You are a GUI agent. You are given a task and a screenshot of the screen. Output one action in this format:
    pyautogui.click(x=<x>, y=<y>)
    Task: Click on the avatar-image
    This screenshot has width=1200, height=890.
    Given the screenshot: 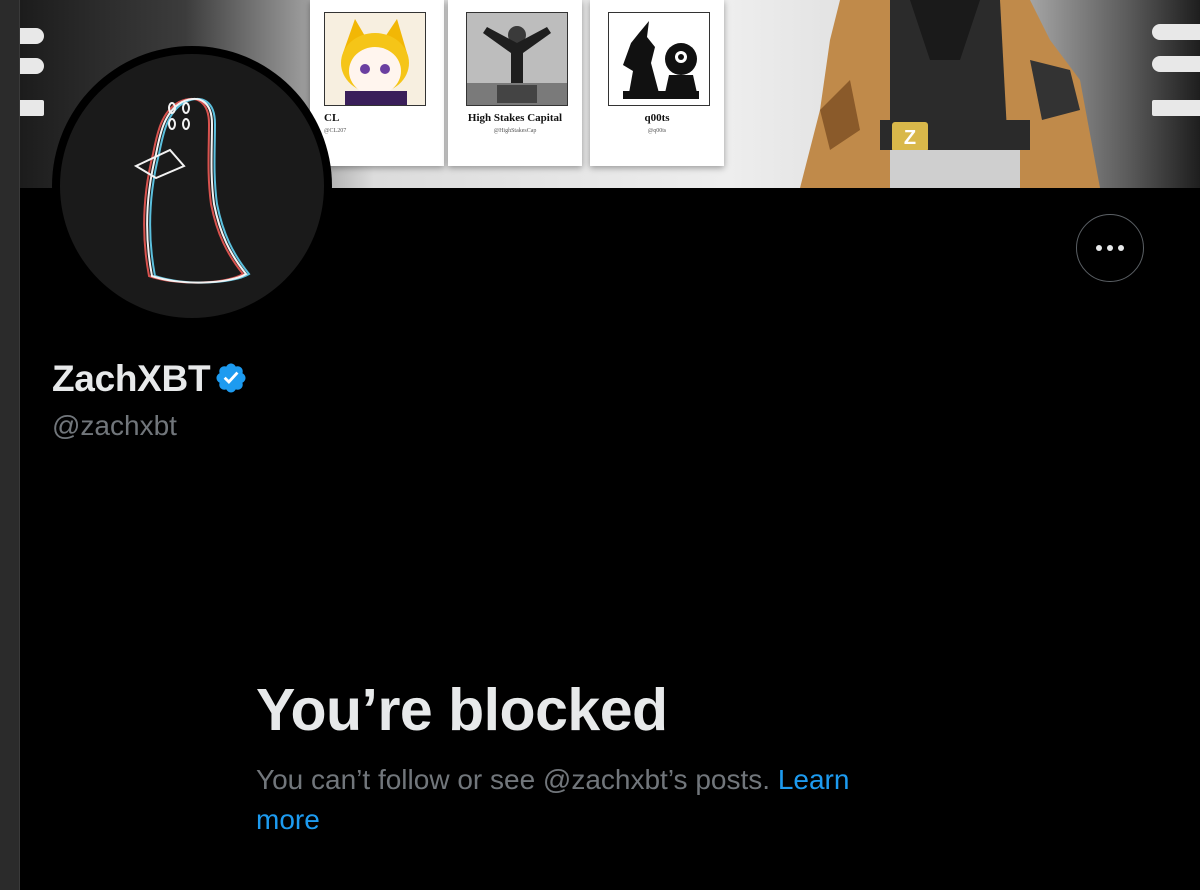 What is the action you would take?
    pyautogui.click(x=192, y=186)
    